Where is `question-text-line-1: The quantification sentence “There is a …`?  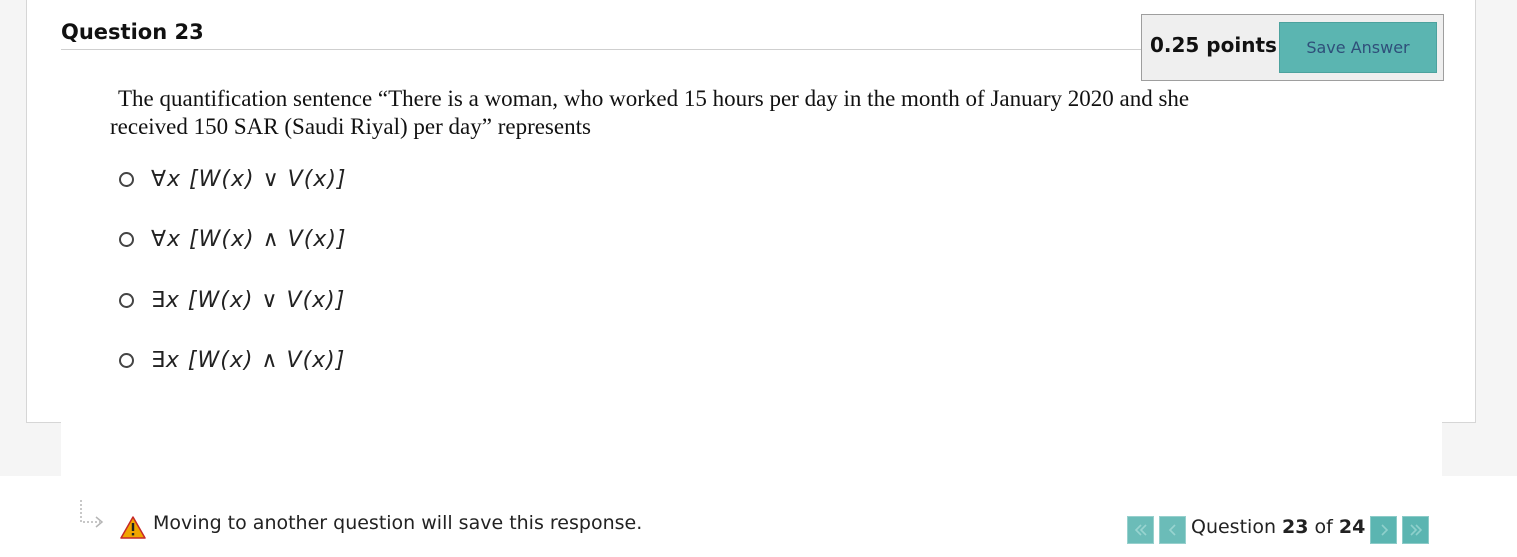 question-text-line-1: The quantification sentence “There is a … is located at coordinates (654, 98).